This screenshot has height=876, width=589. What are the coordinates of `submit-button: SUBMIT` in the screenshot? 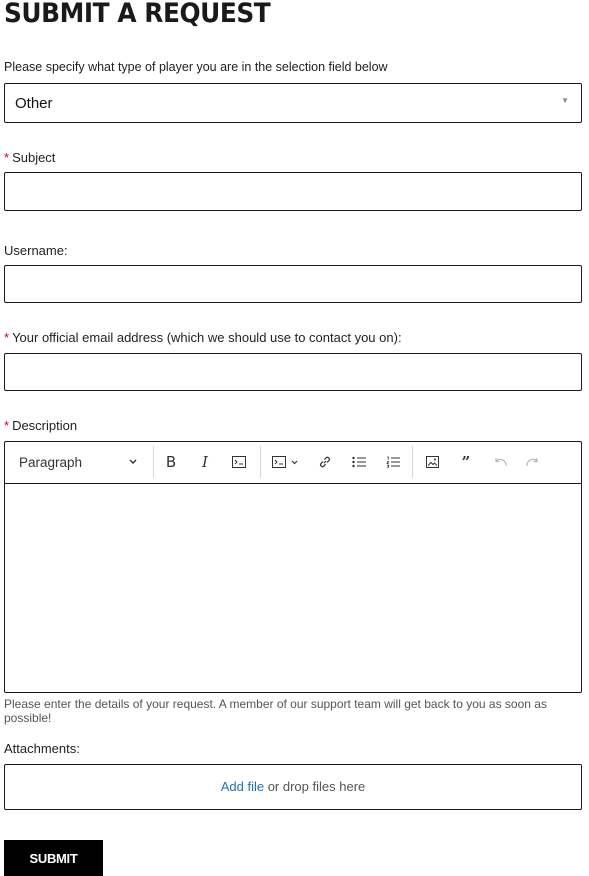 It's located at (53, 858).